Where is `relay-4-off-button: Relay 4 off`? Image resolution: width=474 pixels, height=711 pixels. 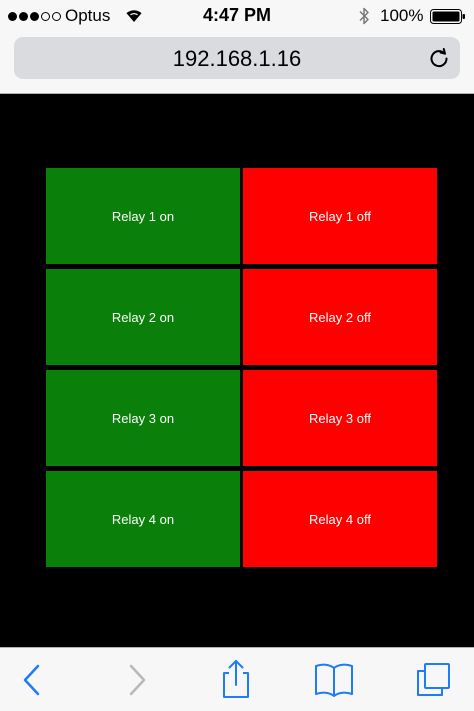
relay-4-off-button: Relay 4 off is located at coordinates (340, 519).